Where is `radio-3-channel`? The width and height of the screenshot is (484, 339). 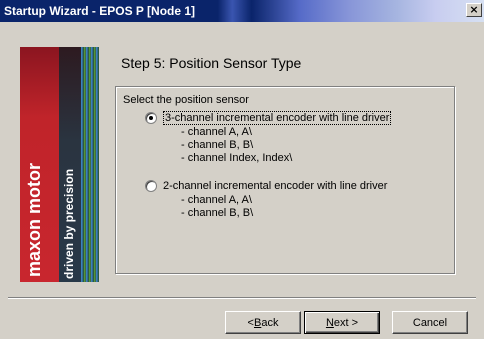
radio-3-channel is located at coordinates (151, 118).